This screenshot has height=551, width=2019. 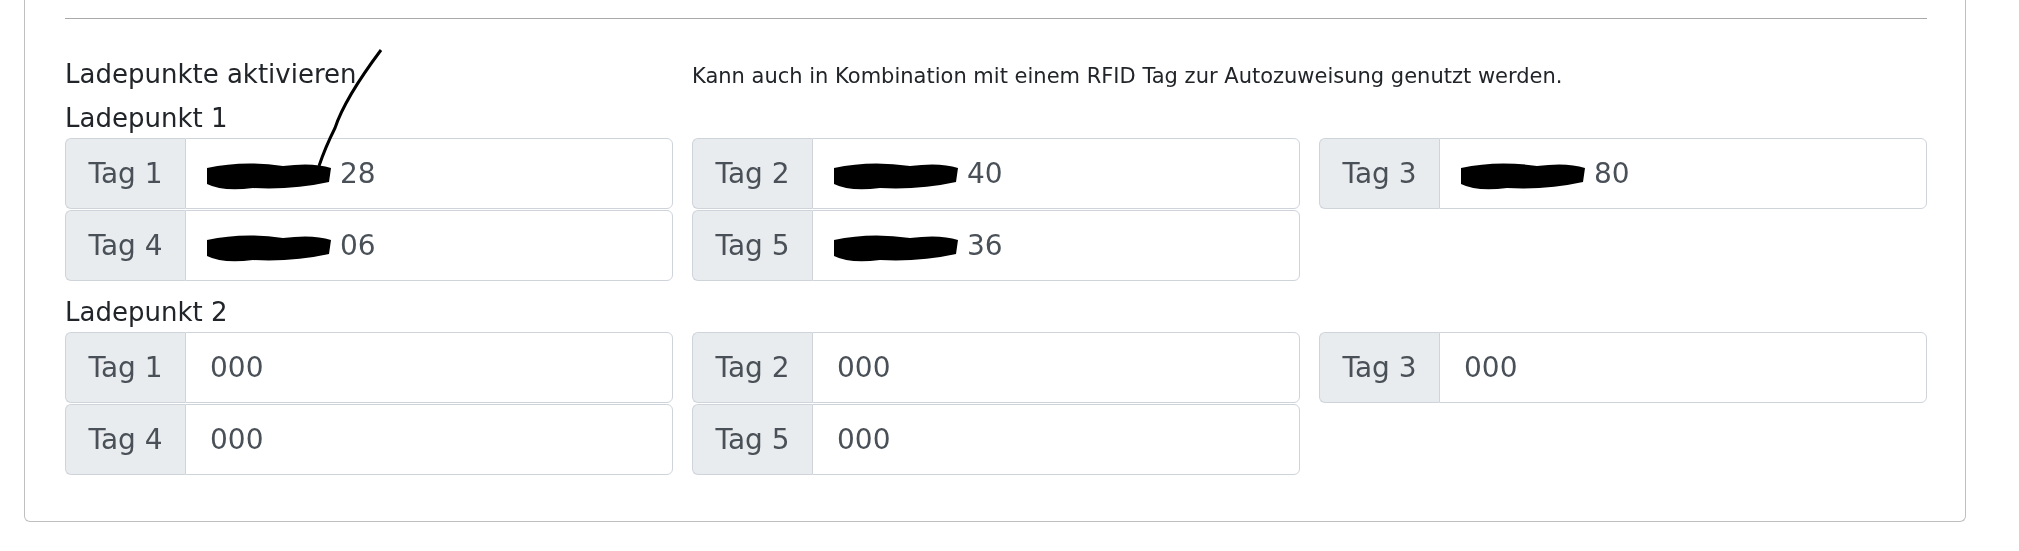 What do you see at coordinates (147, 312) in the screenshot?
I see `charge-point-label: Ladepunkt 2` at bounding box center [147, 312].